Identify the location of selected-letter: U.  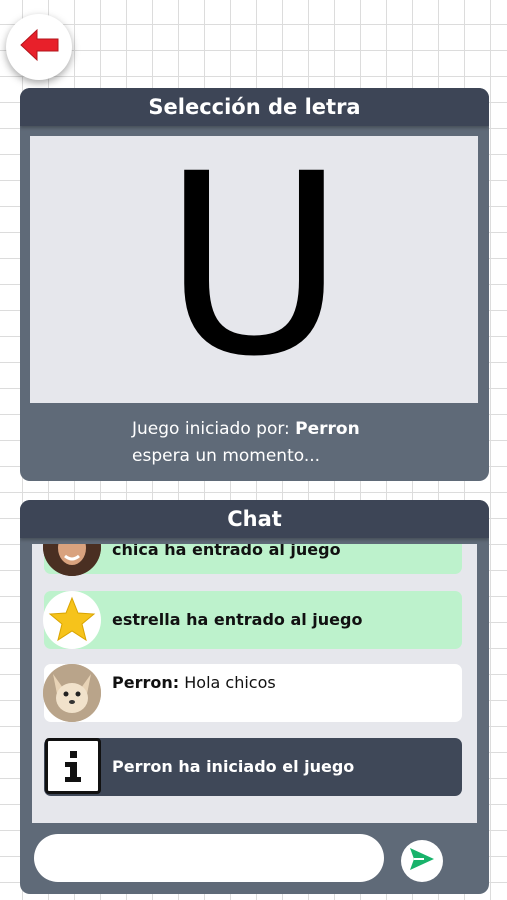
(254, 265).